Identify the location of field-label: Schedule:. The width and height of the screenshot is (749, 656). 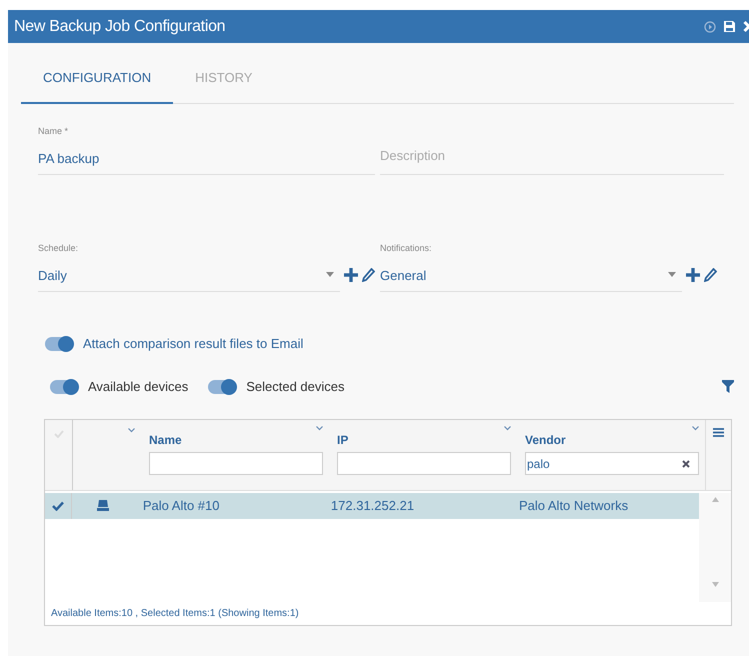
(59, 248).